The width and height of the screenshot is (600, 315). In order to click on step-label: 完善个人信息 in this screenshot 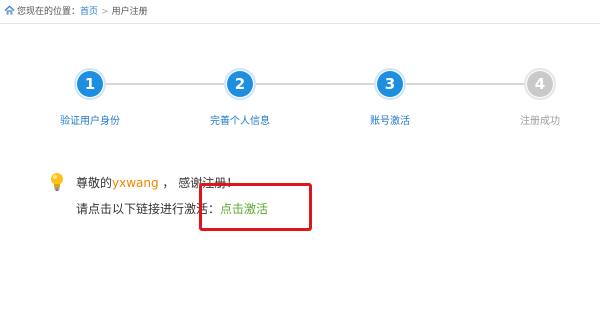, I will do `click(240, 121)`.